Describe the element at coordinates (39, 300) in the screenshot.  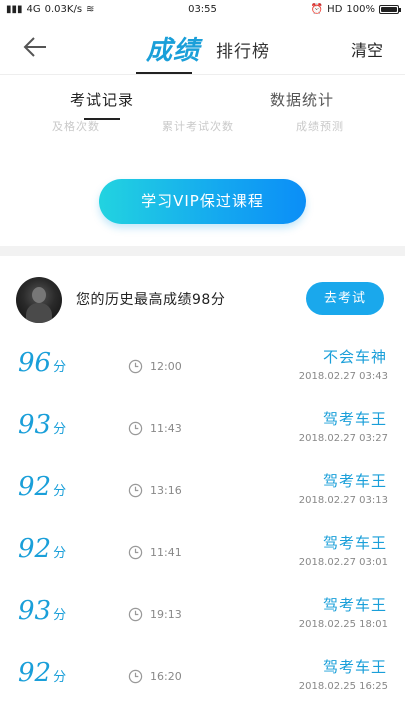
I see `avatar` at that location.